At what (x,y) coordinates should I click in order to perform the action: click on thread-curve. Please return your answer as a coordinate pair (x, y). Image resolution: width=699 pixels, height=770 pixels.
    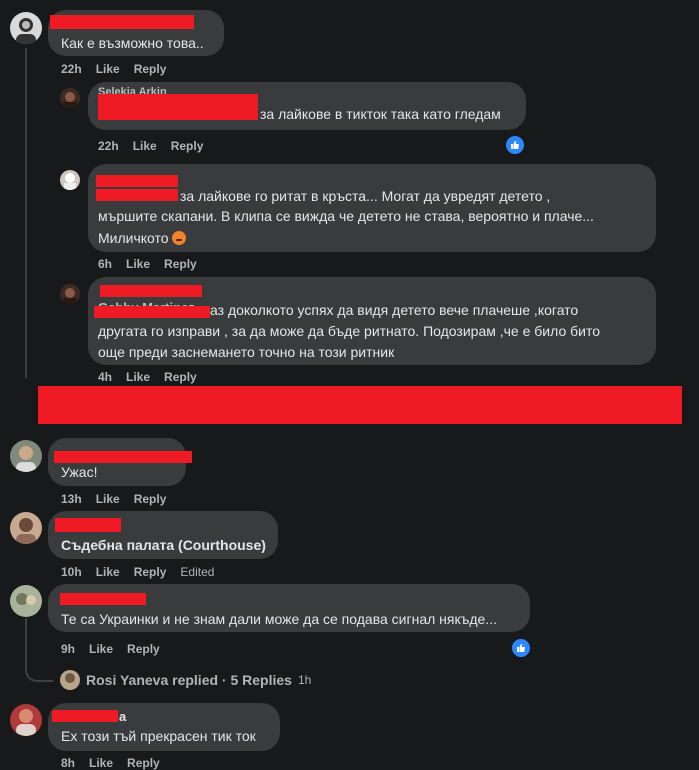
    Looking at the image, I should click on (39, 671).